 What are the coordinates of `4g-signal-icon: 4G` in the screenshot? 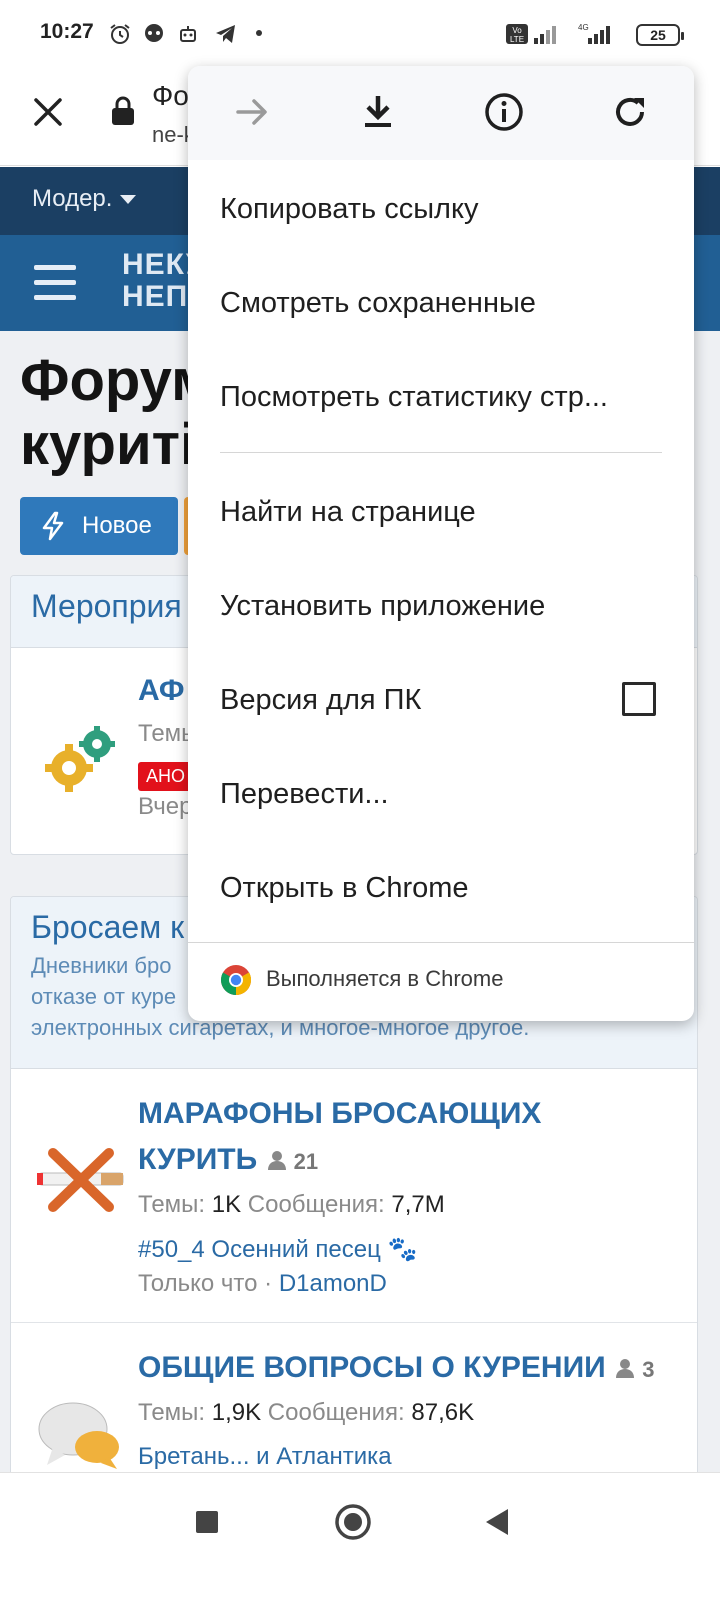 It's located at (594, 33).